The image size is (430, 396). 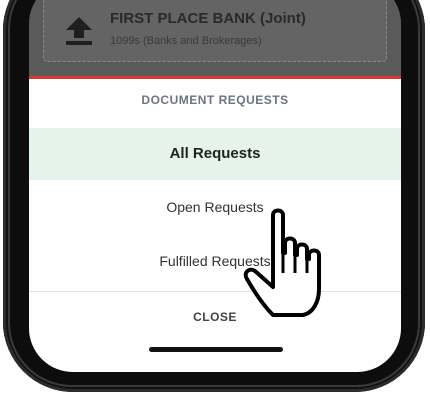 I want to click on card-title: FIRST PLACE BANK (Joint), so click(x=208, y=18).